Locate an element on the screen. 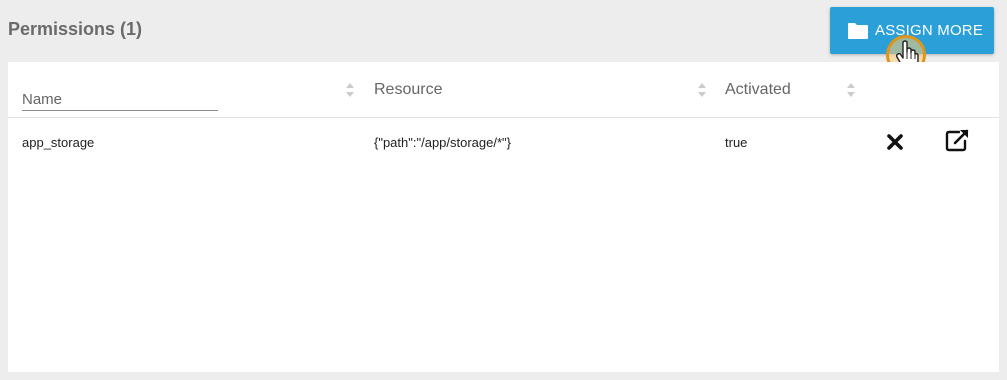  column-header-name: Name is located at coordinates (120, 101).